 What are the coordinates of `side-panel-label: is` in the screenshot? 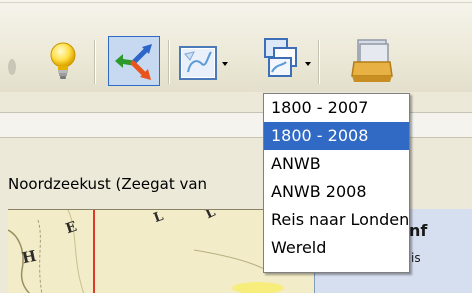 It's located at (416, 258).